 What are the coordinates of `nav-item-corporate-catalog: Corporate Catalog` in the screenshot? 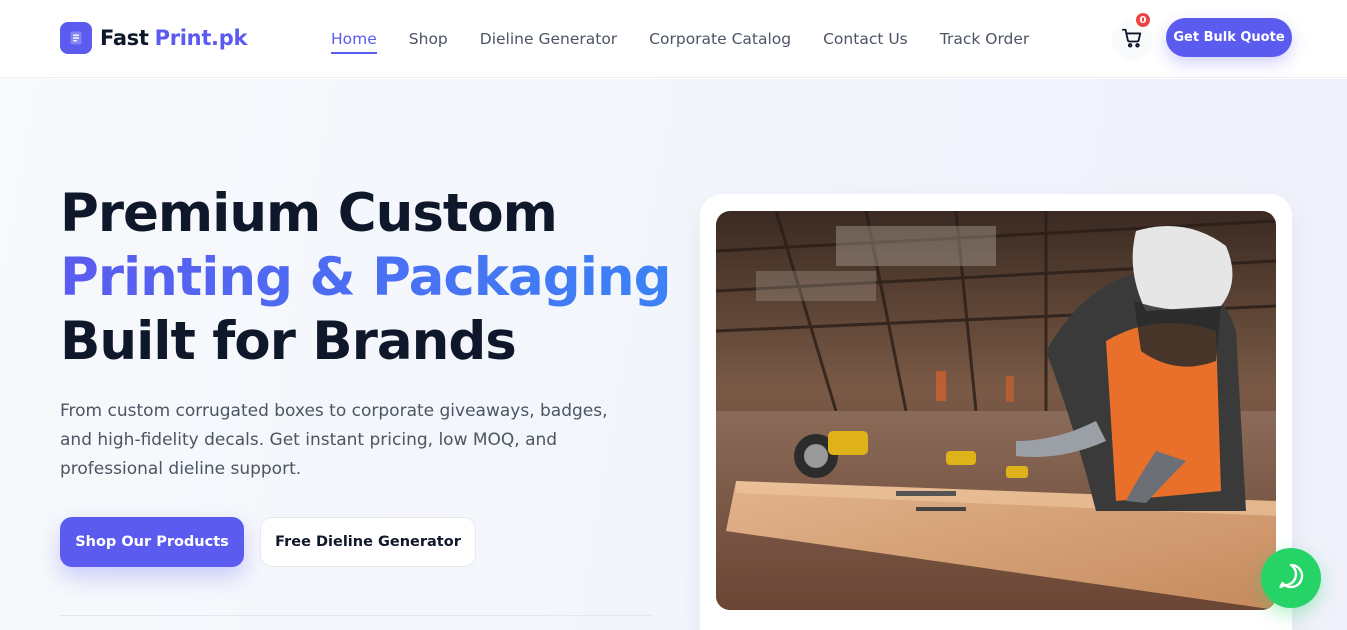 It's located at (720, 39).